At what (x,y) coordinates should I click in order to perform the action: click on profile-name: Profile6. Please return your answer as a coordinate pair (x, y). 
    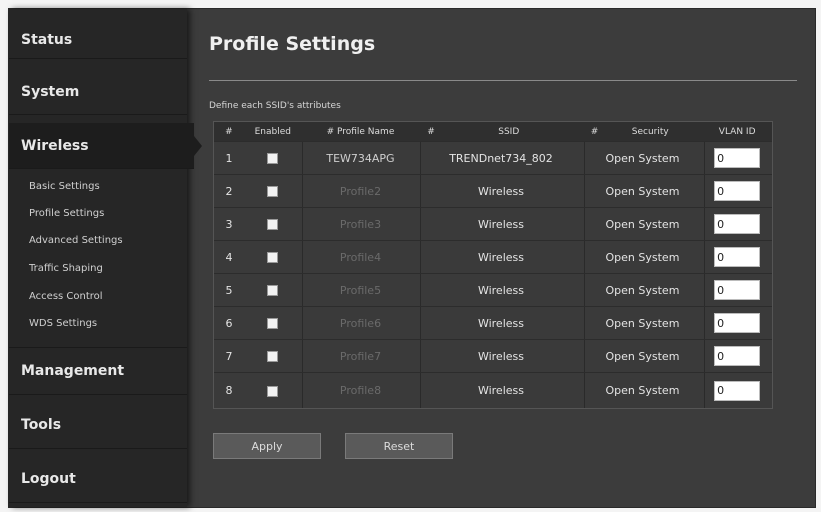
    Looking at the image, I should click on (360, 323).